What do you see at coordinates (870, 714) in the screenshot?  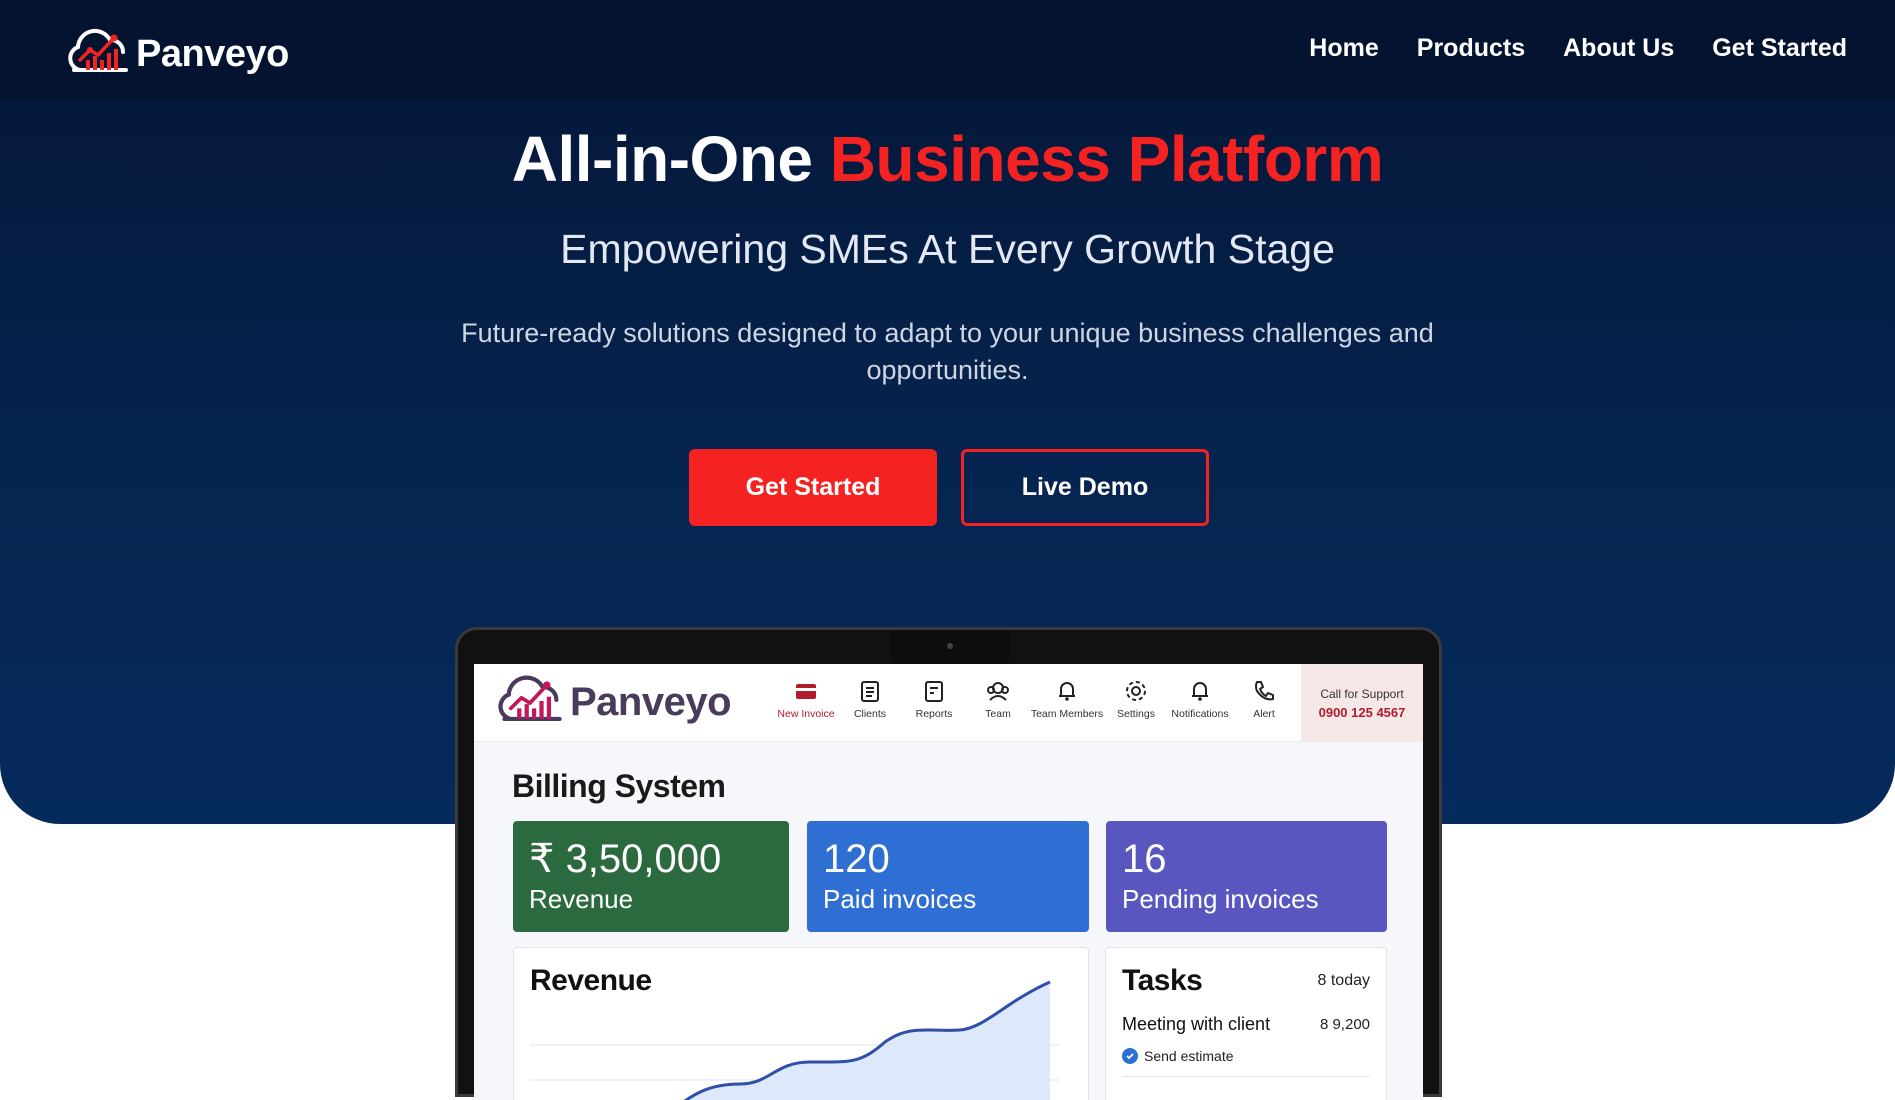 I see `app-nav-label: Clients` at bounding box center [870, 714].